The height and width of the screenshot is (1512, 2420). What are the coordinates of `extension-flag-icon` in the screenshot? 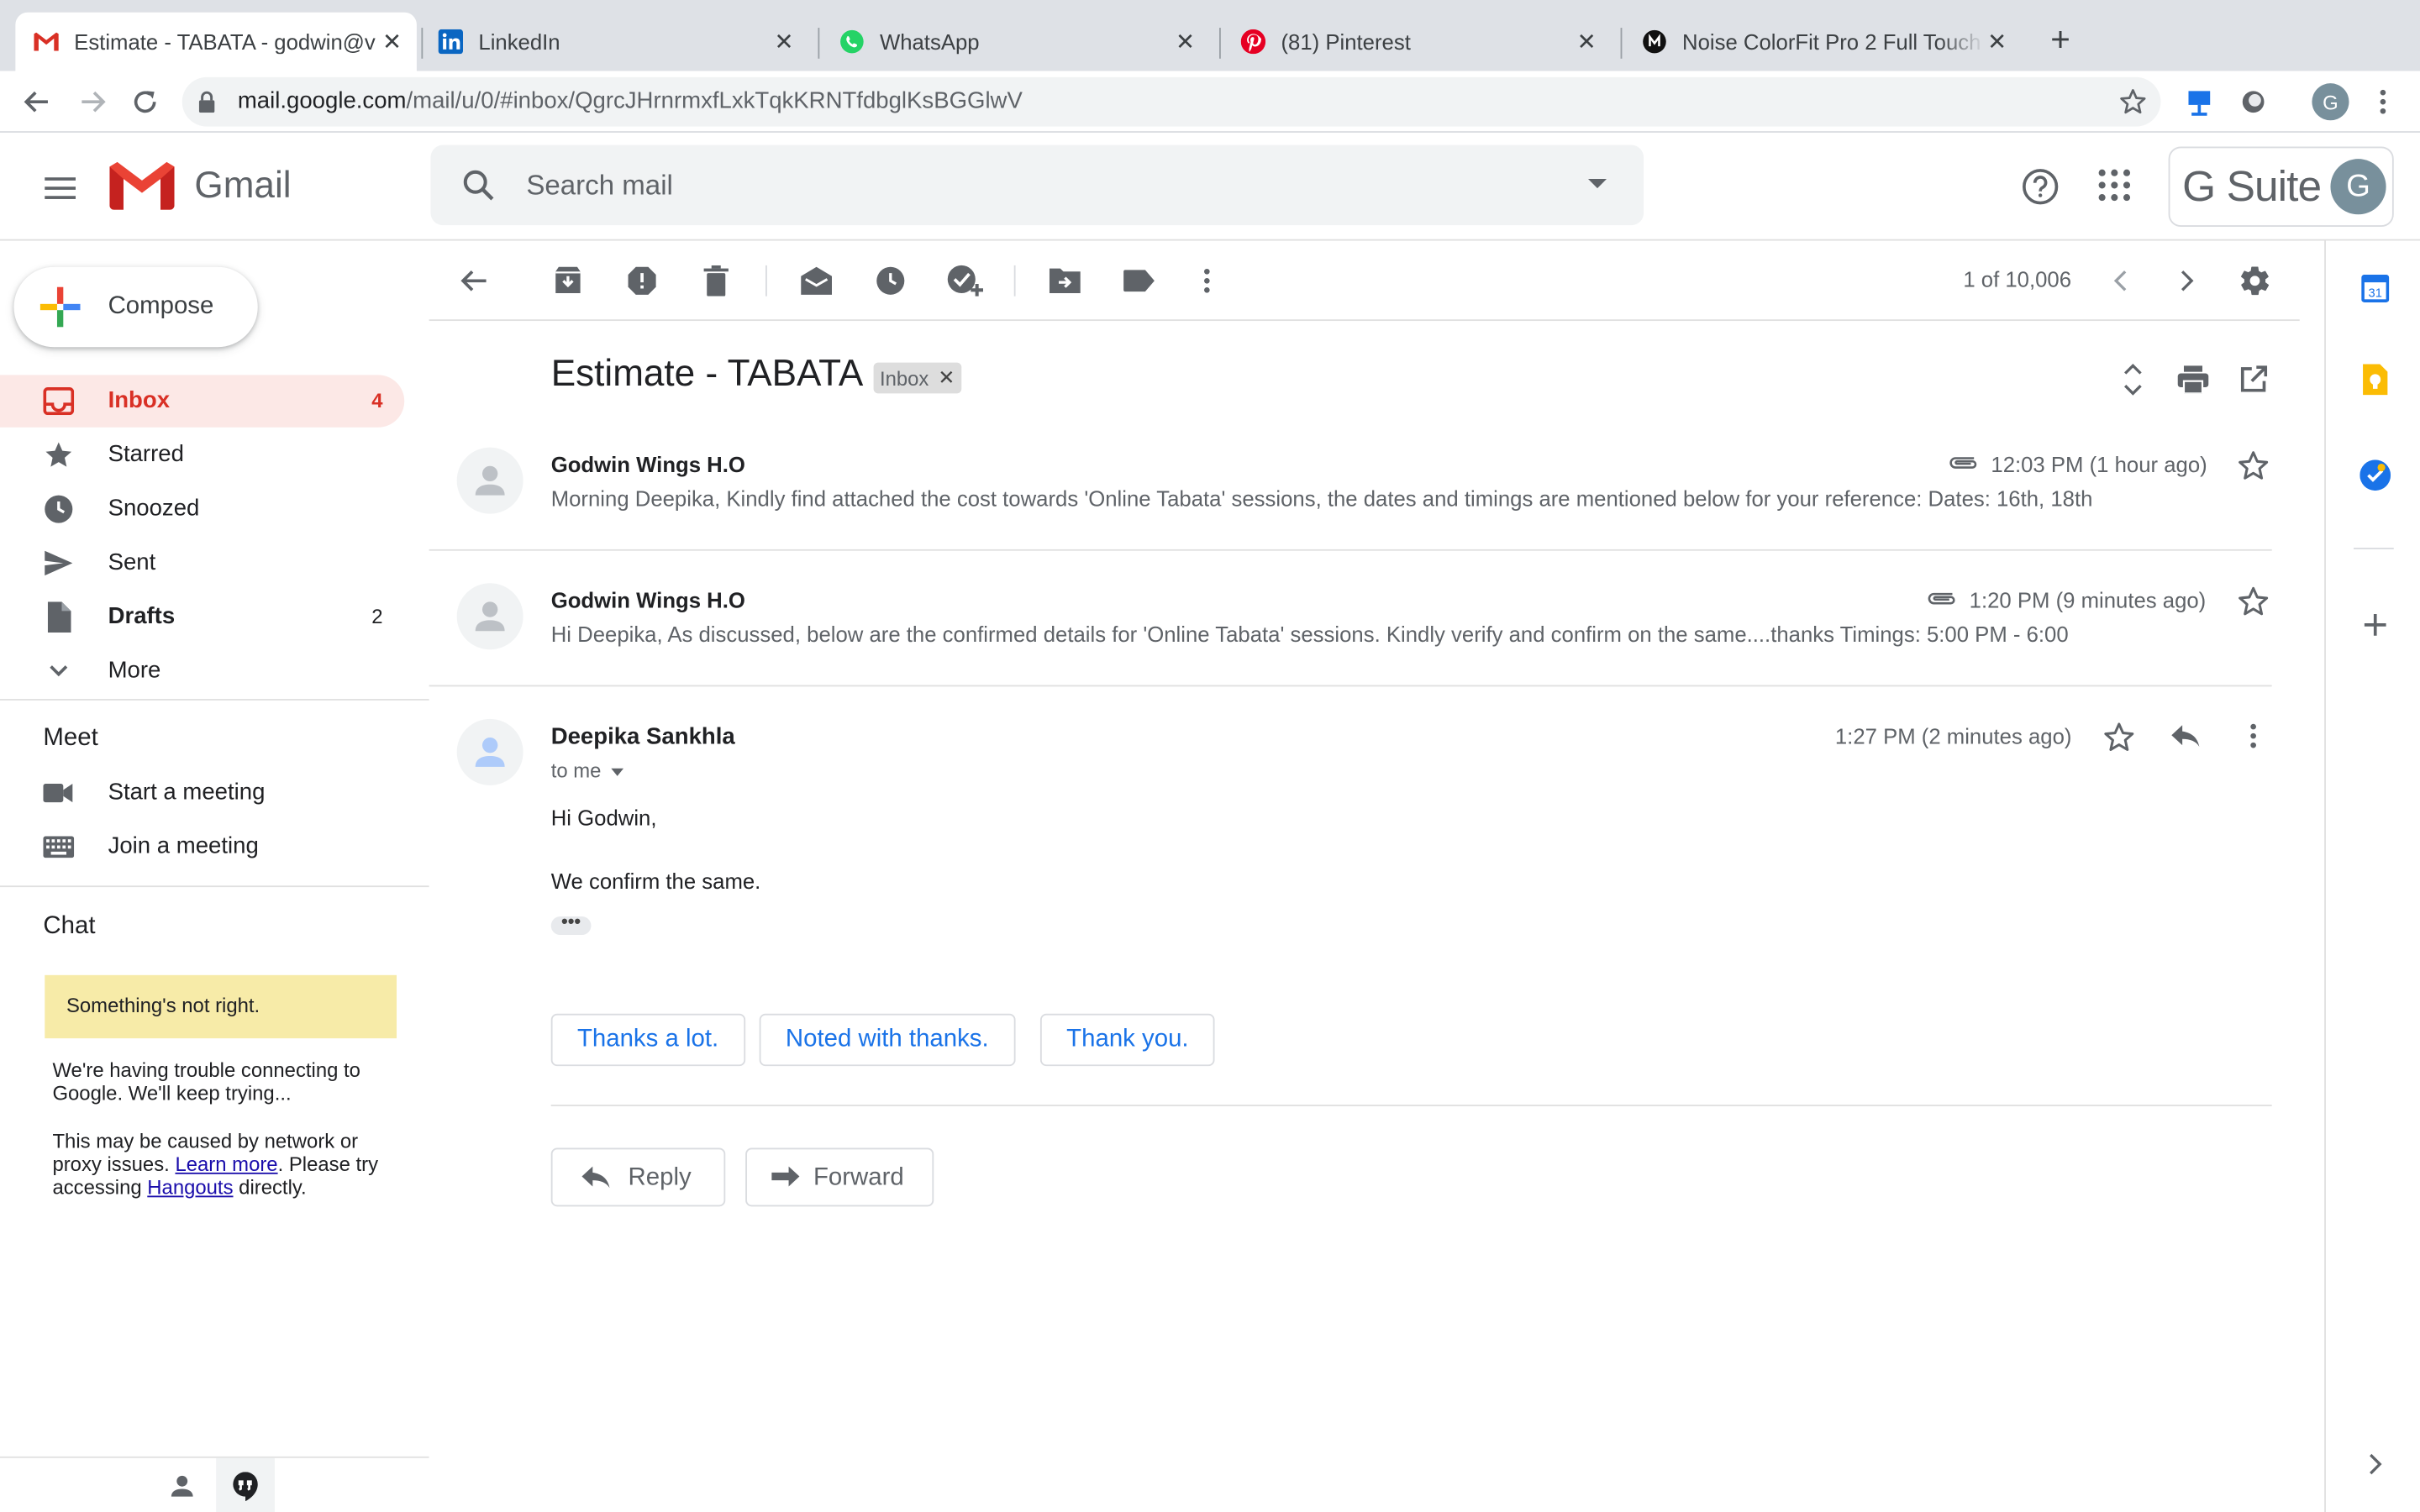 It's located at (2199, 101).